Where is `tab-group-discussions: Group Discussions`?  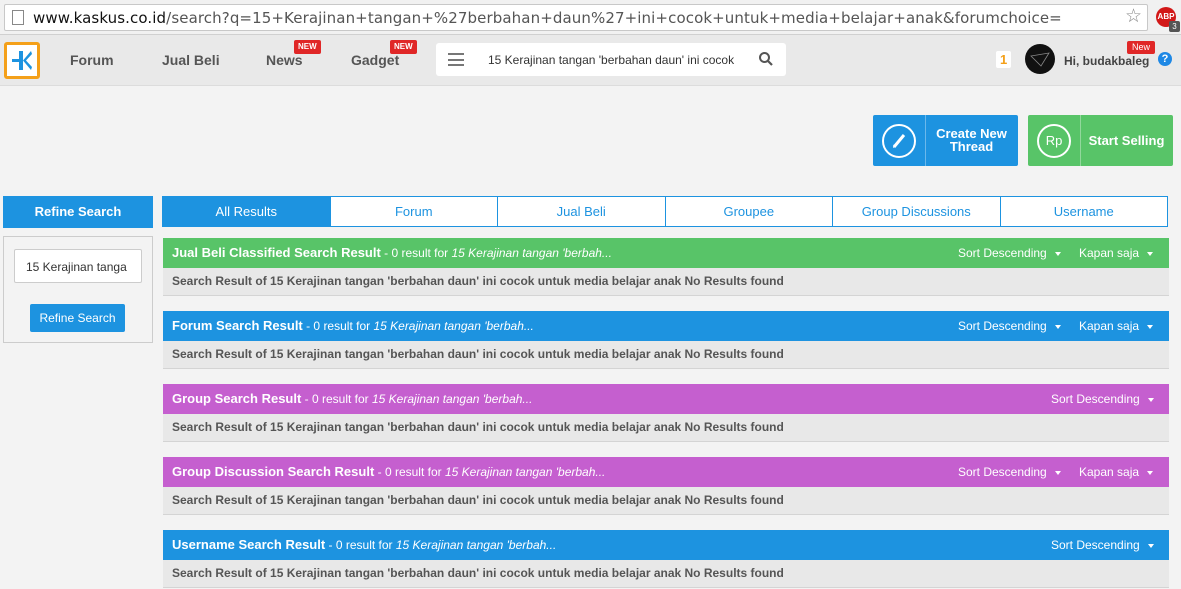 tab-group-discussions: Group Discussions is located at coordinates (916, 211).